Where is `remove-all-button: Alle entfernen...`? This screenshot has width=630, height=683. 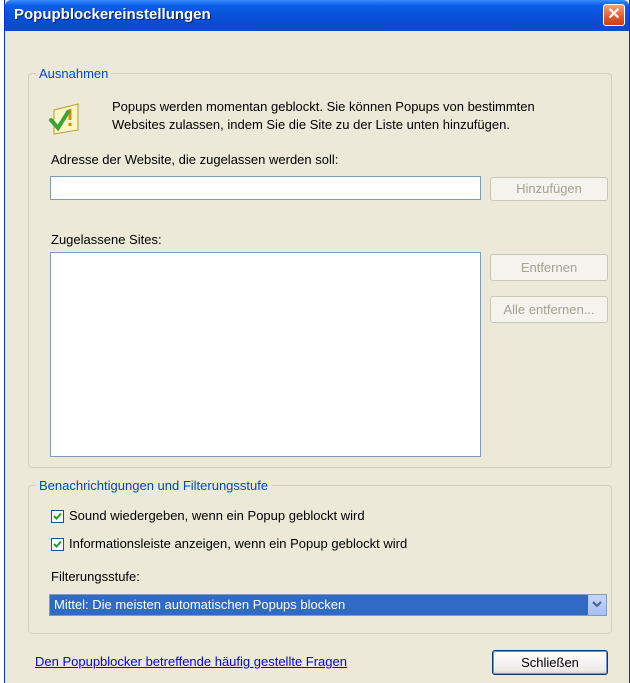 remove-all-button: Alle entfernen... is located at coordinates (549, 309).